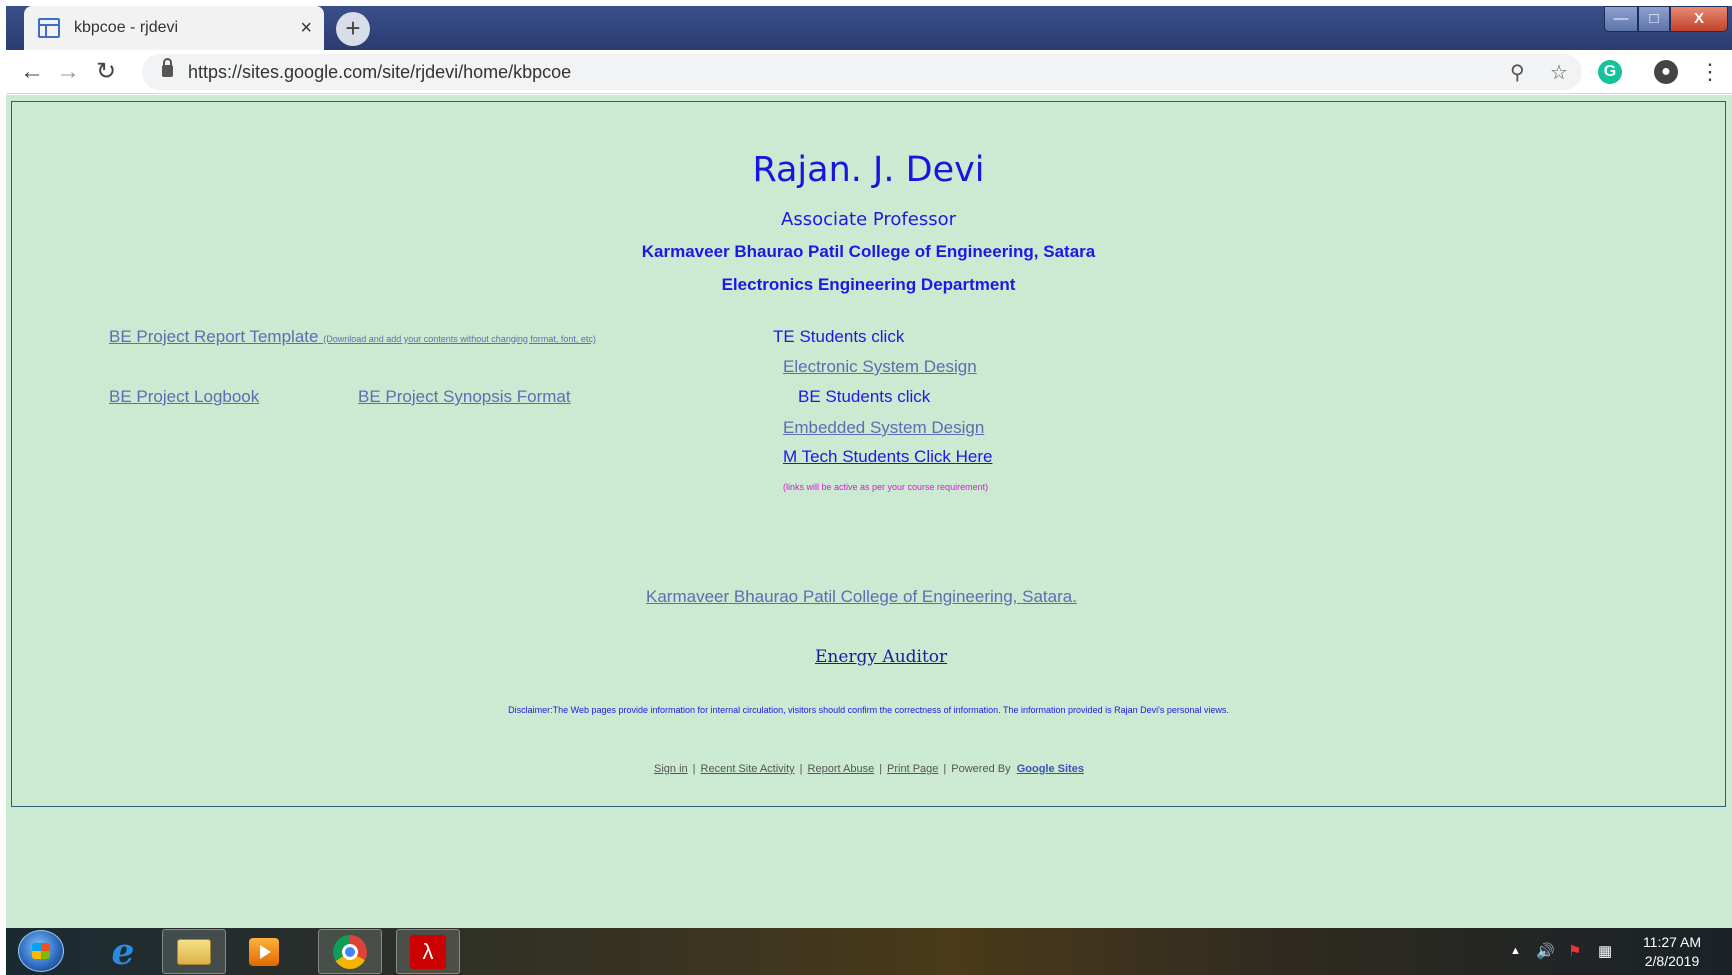 The width and height of the screenshot is (1732, 975). Describe the element at coordinates (868, 219) in the screenshot. I see `subtitle: Associate Professor` at that location.